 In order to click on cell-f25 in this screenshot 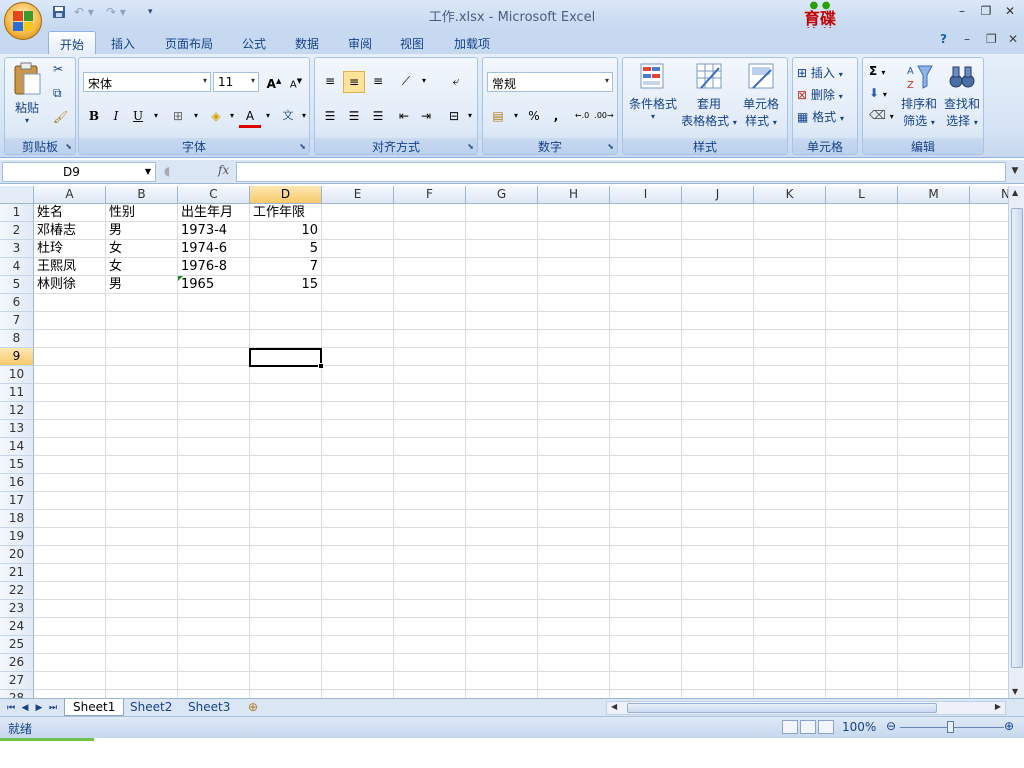, I will do `click(430, 645)`.